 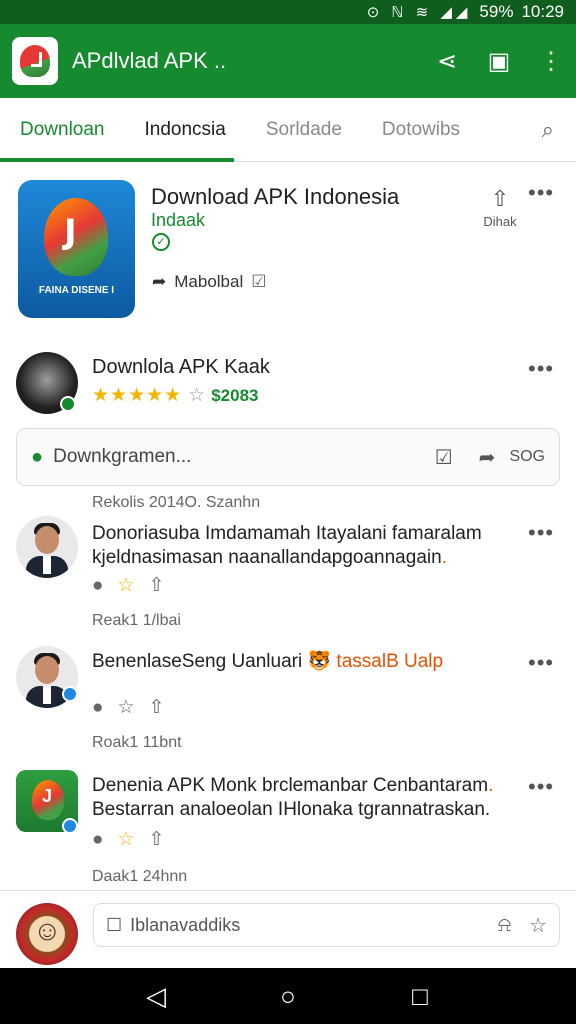 What do you see at coordinates (197, 661) in the screenshot?
I see `comment-line: BenenlaseSeng Uanluari` at bounding box center [197, 661].